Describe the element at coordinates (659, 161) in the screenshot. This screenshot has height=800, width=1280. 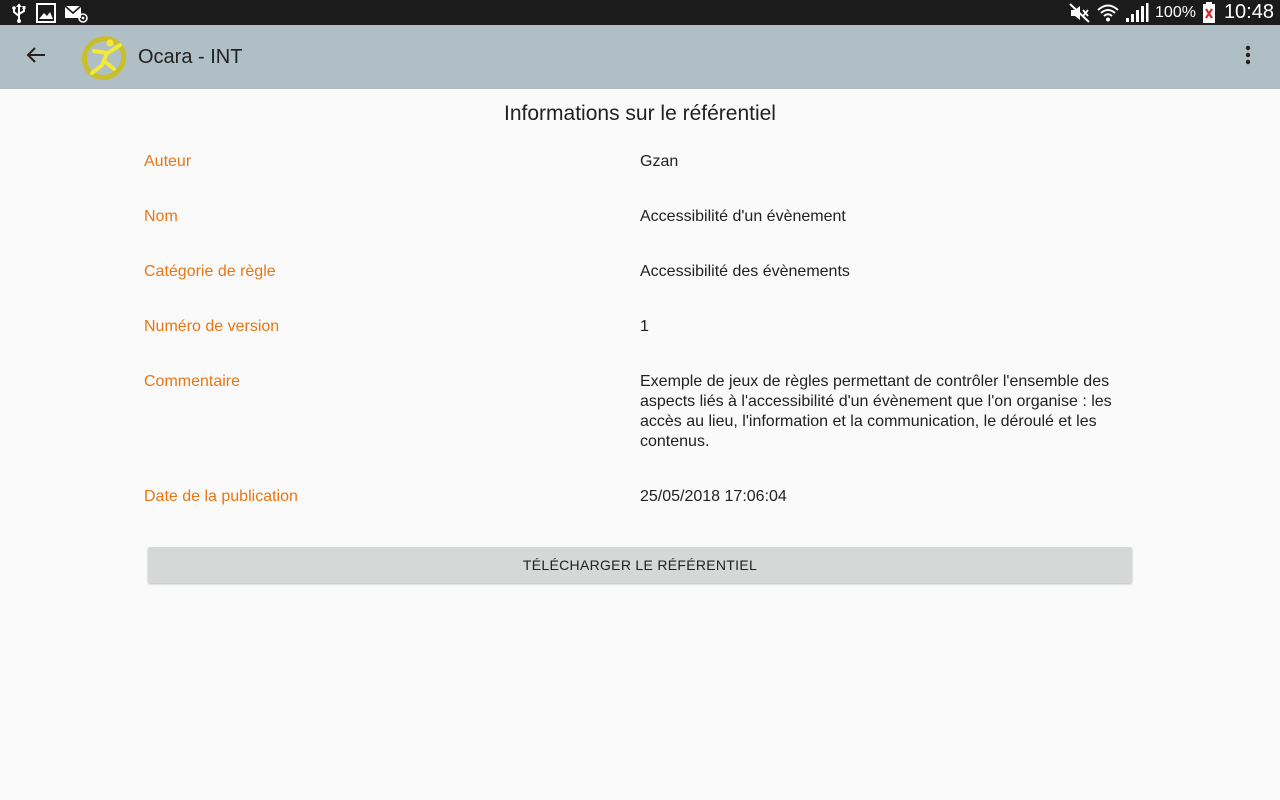
I see `info-value-author: Gzan` at that location.